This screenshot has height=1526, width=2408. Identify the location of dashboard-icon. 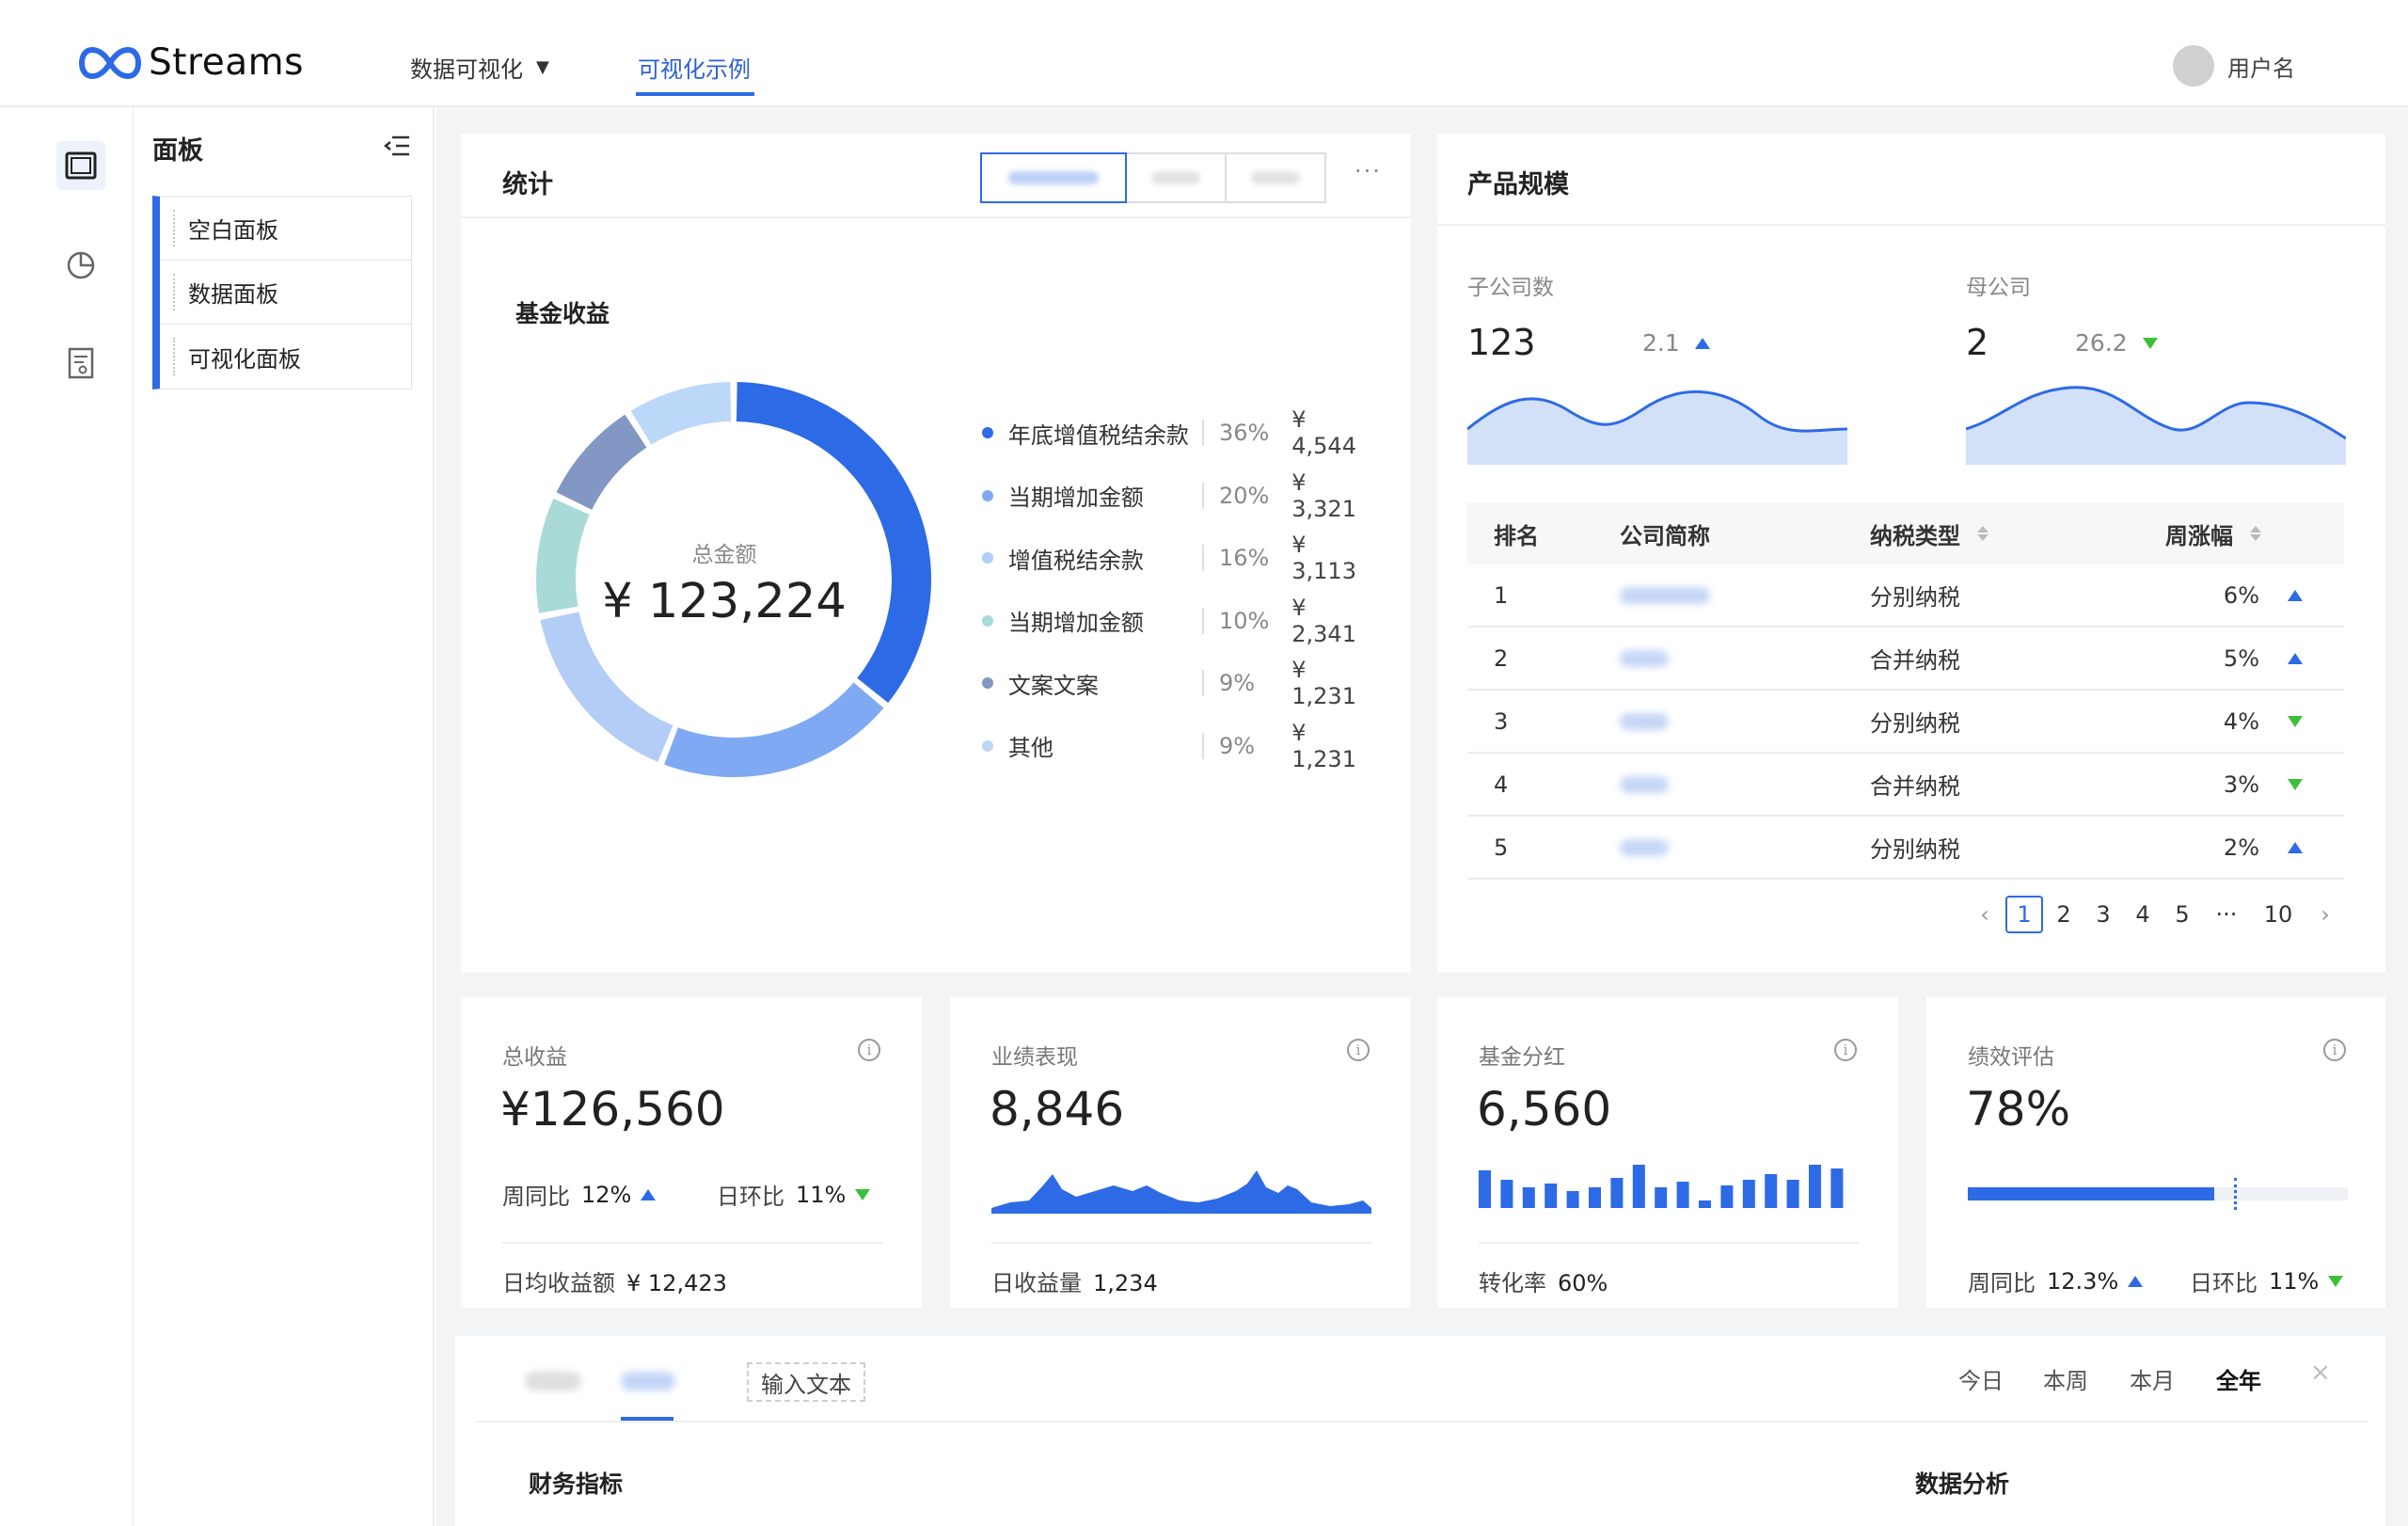
(81, 165).